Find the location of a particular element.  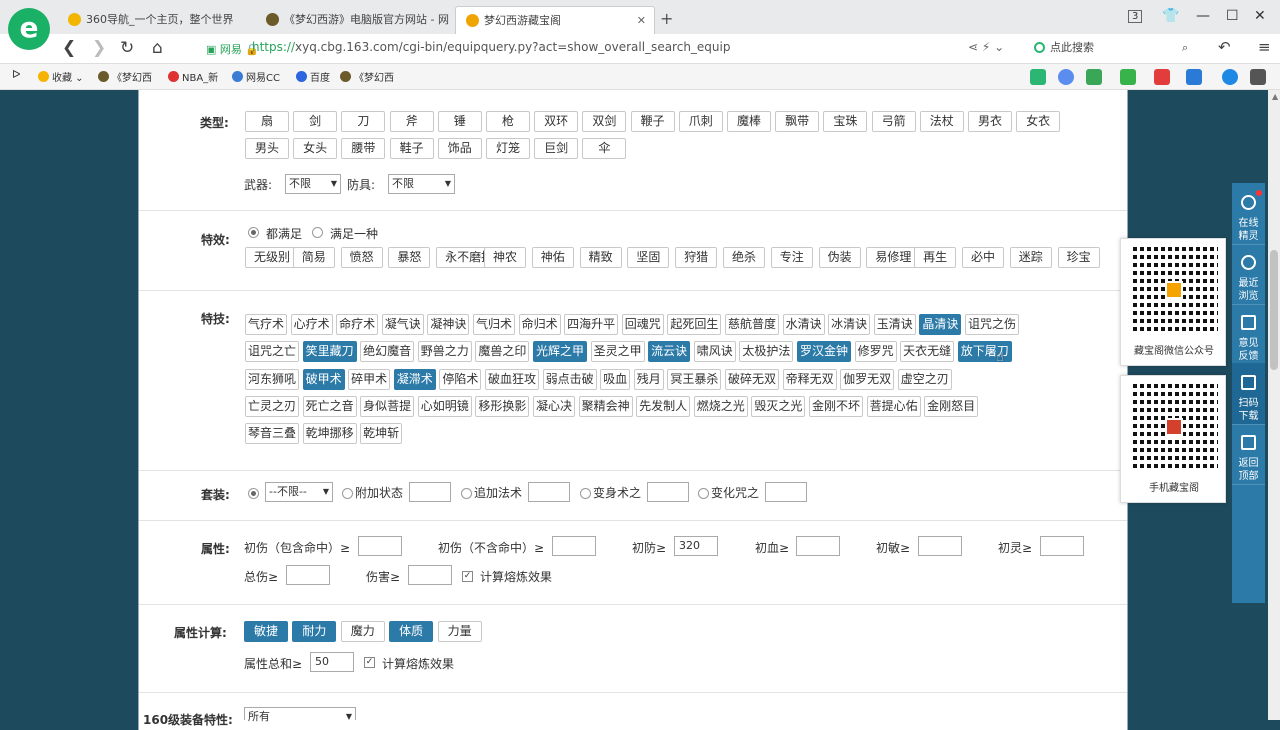

grid-icon is located at coordinates (1194, 77).